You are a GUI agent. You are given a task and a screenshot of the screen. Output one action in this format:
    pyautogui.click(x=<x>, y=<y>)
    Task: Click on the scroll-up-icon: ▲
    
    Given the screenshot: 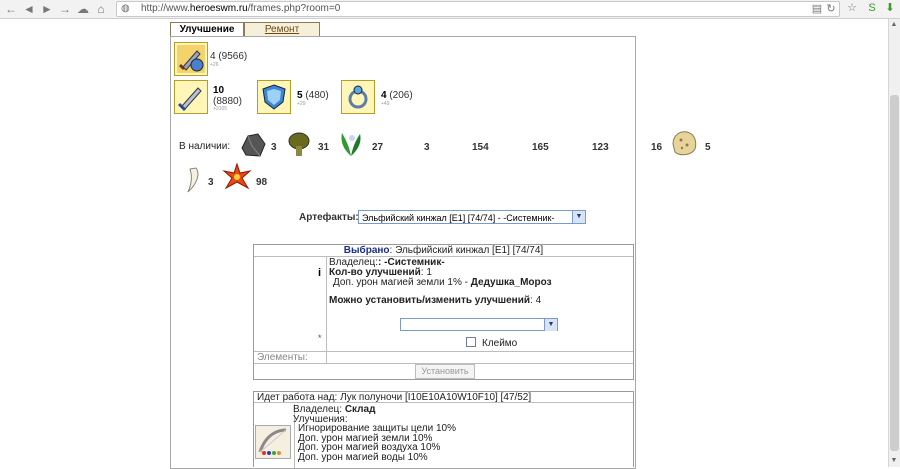 What is the action you would take?
    pyautogui.click(x=894, y=25)
    